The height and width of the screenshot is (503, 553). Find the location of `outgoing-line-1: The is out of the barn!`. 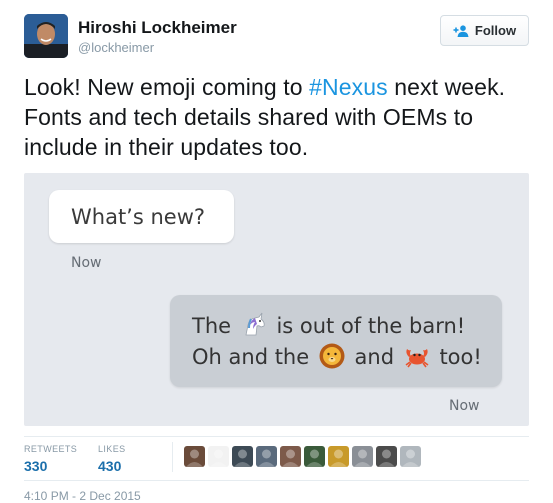

outgoing-line-1: The is out of the barn! is located at coordinates (347, 326).